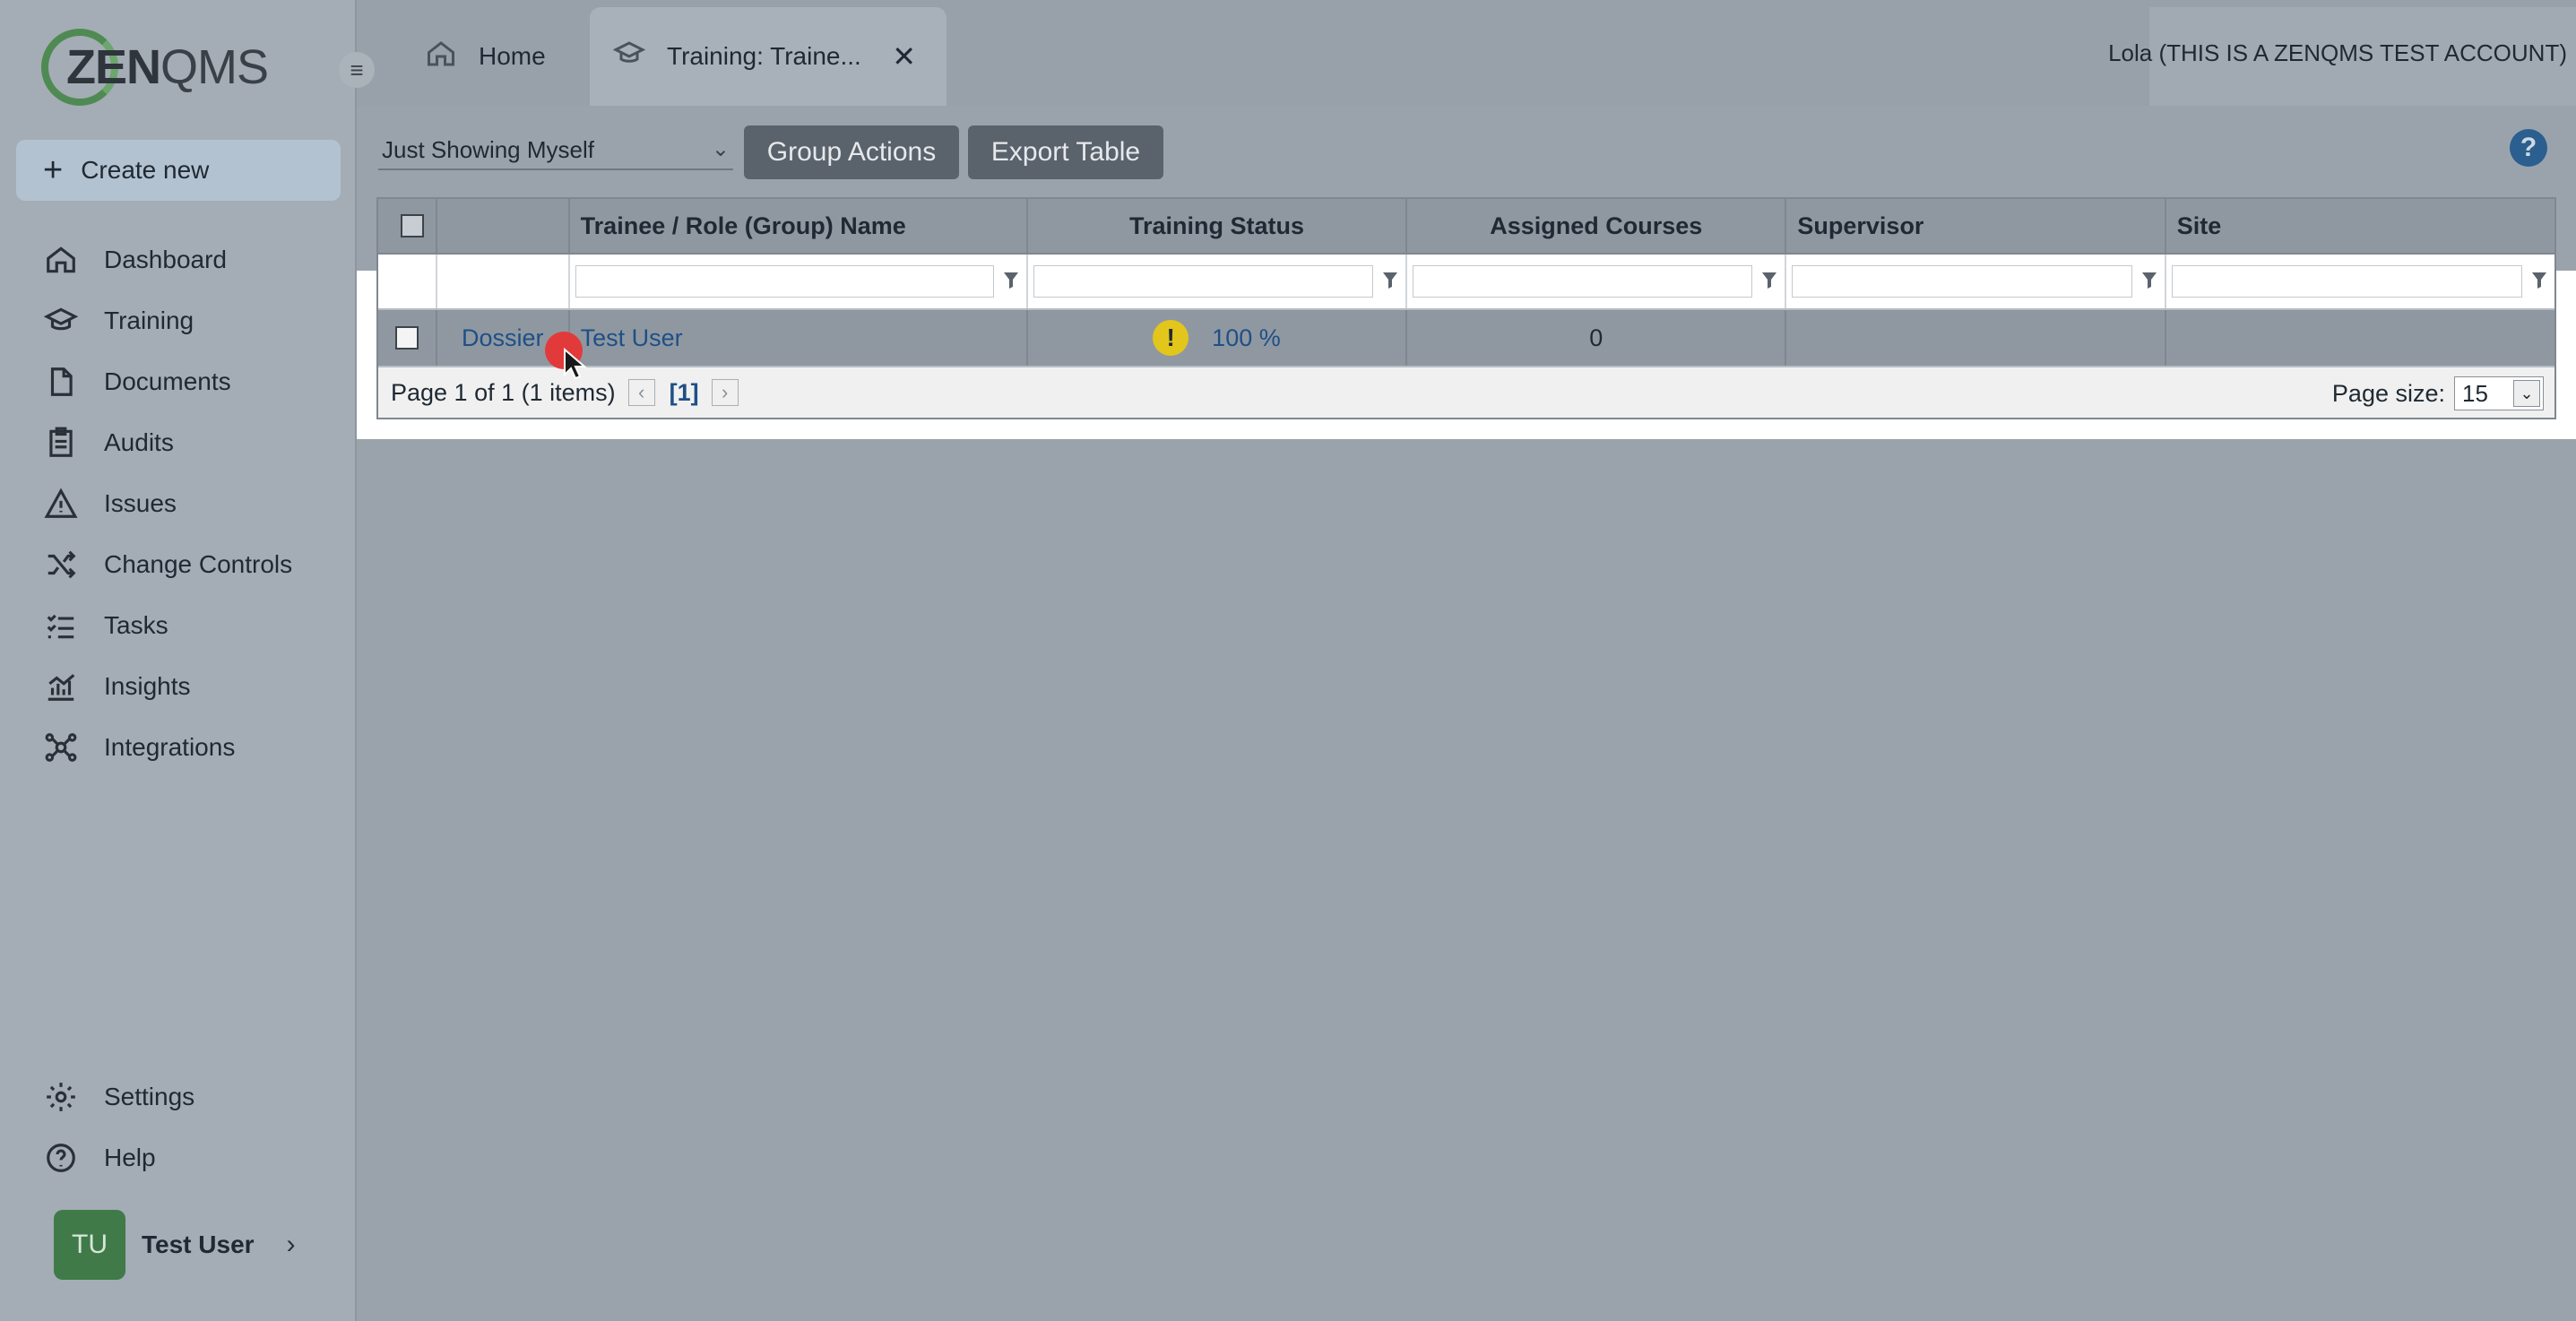 This screenshot has height=1321, width=2576. Describe the element at coordinates (851, 152) in the screenshot. I see `group-actions-button: Group Actions` at that location.